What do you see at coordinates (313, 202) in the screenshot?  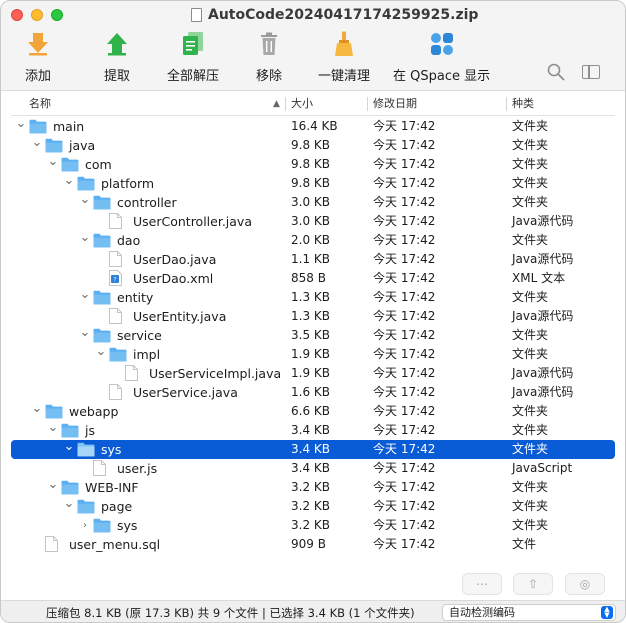 I see `folder-row: ⌄ controller 3.0 KB 今天 17:42 文件夹` at bounding box center [313, 202].